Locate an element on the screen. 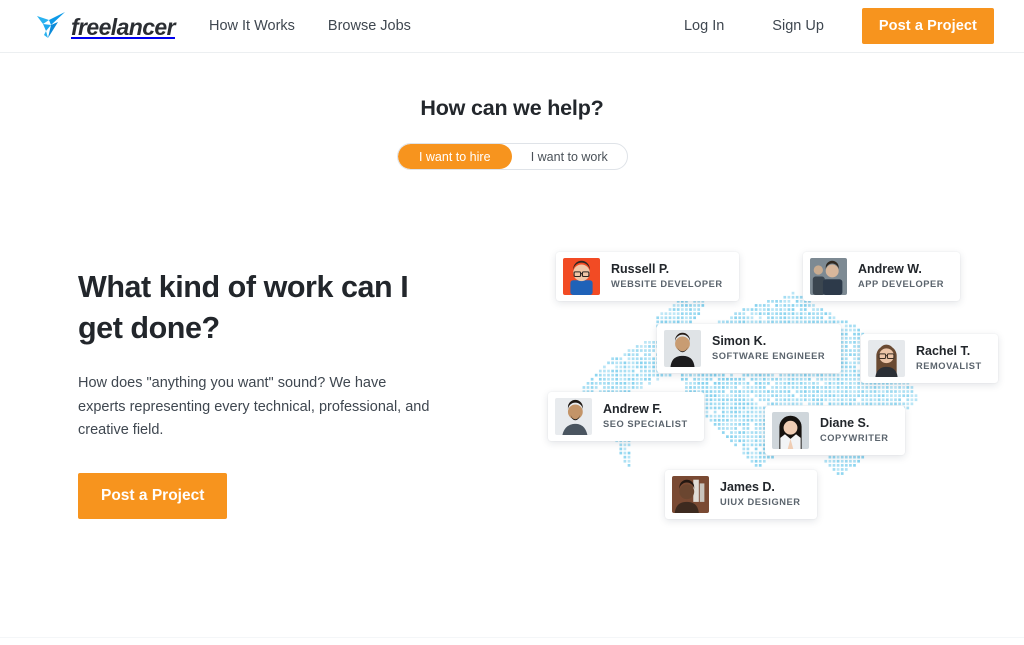 Image resolution: width=1024 pixels, height=645 pixels. profile-name: Diane S. is located at coordinates (845, 422).